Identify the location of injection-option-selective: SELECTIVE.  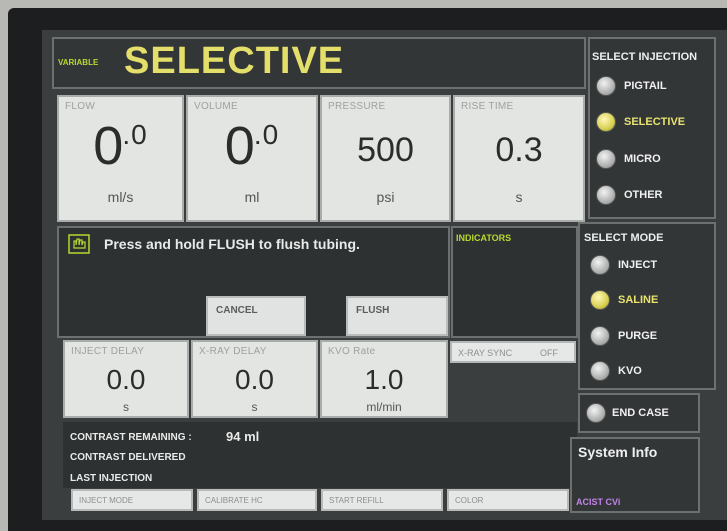
(651, 123).